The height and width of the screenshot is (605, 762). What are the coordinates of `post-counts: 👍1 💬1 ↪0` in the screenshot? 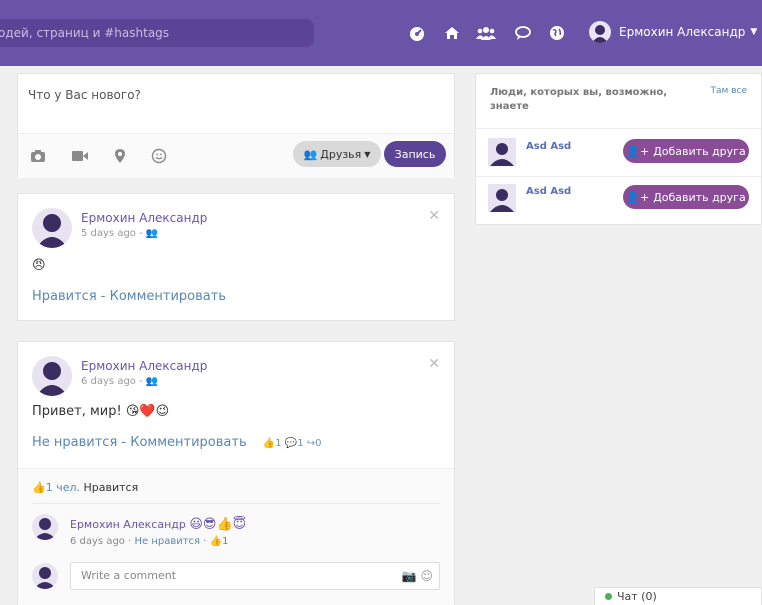 It's located at (292, 443).